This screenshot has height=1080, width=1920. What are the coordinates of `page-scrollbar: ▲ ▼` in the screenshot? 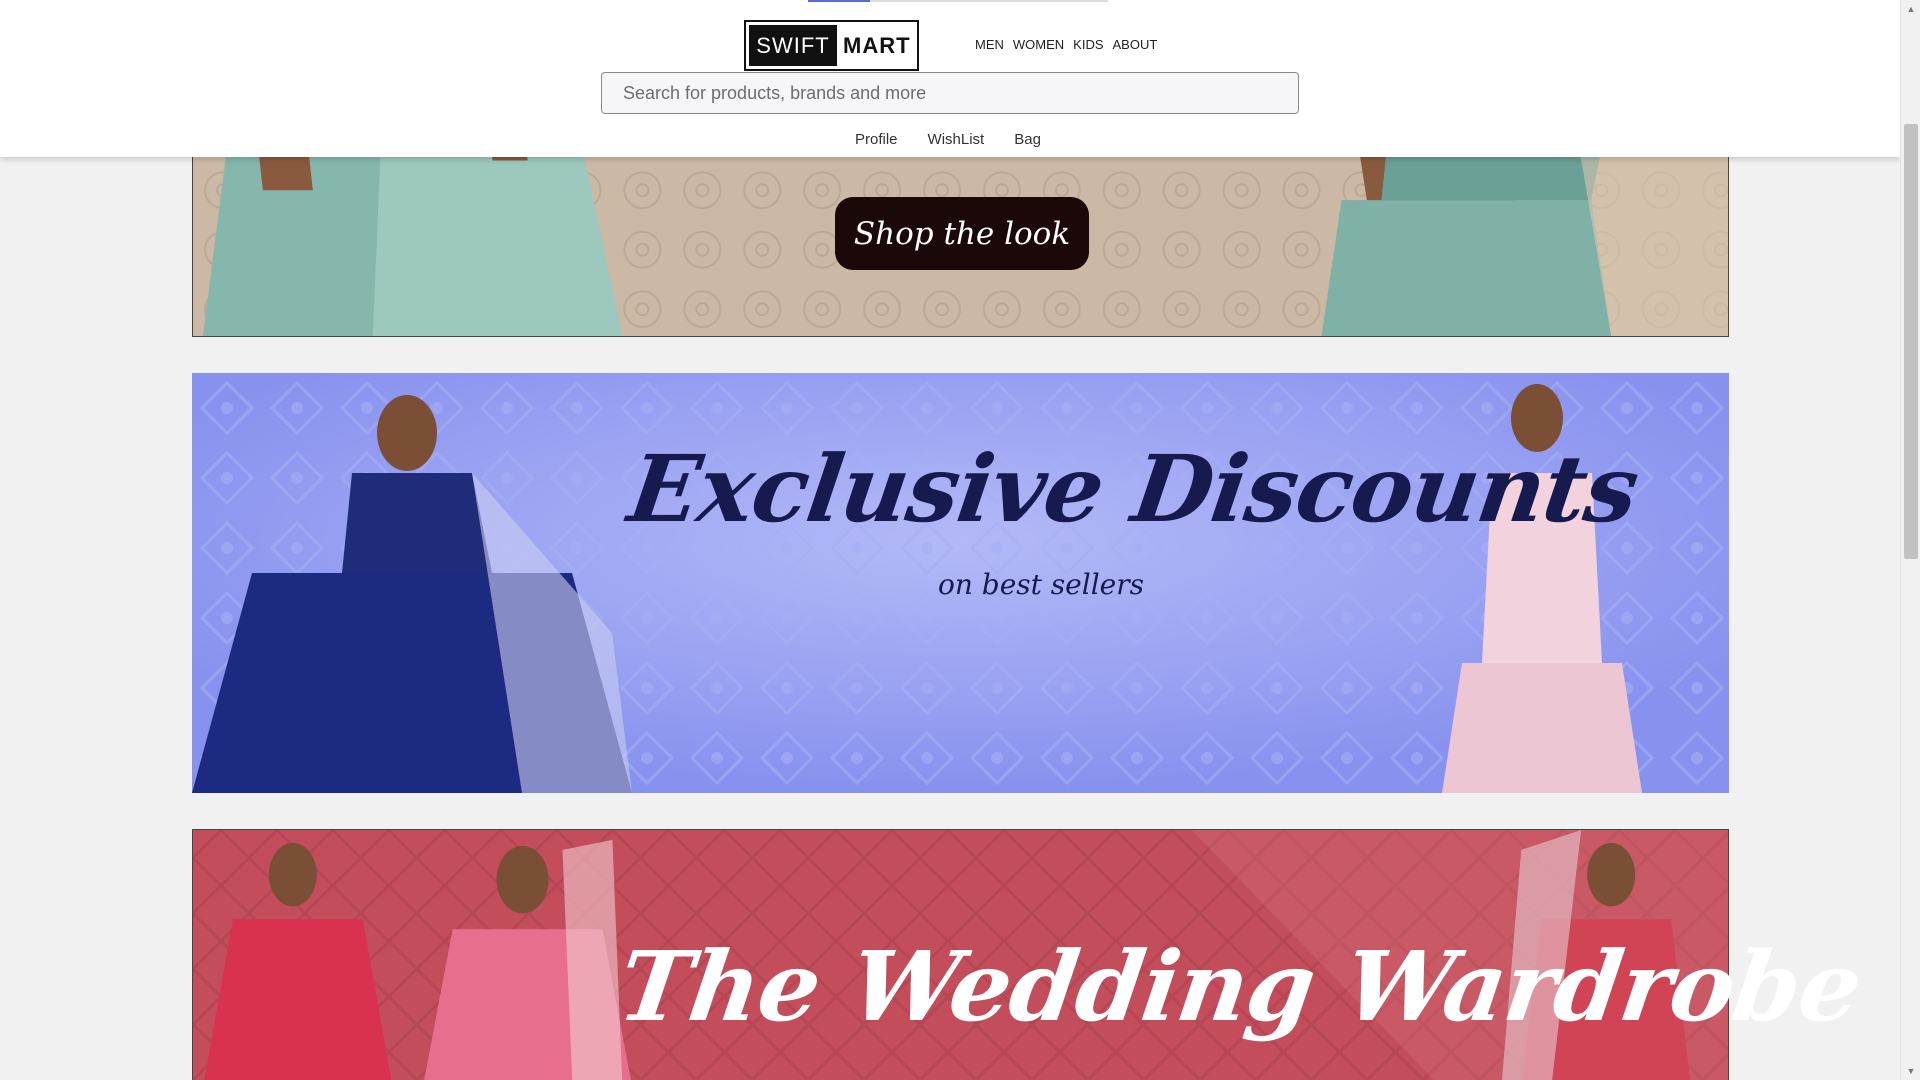 It's located at (1910, 540).